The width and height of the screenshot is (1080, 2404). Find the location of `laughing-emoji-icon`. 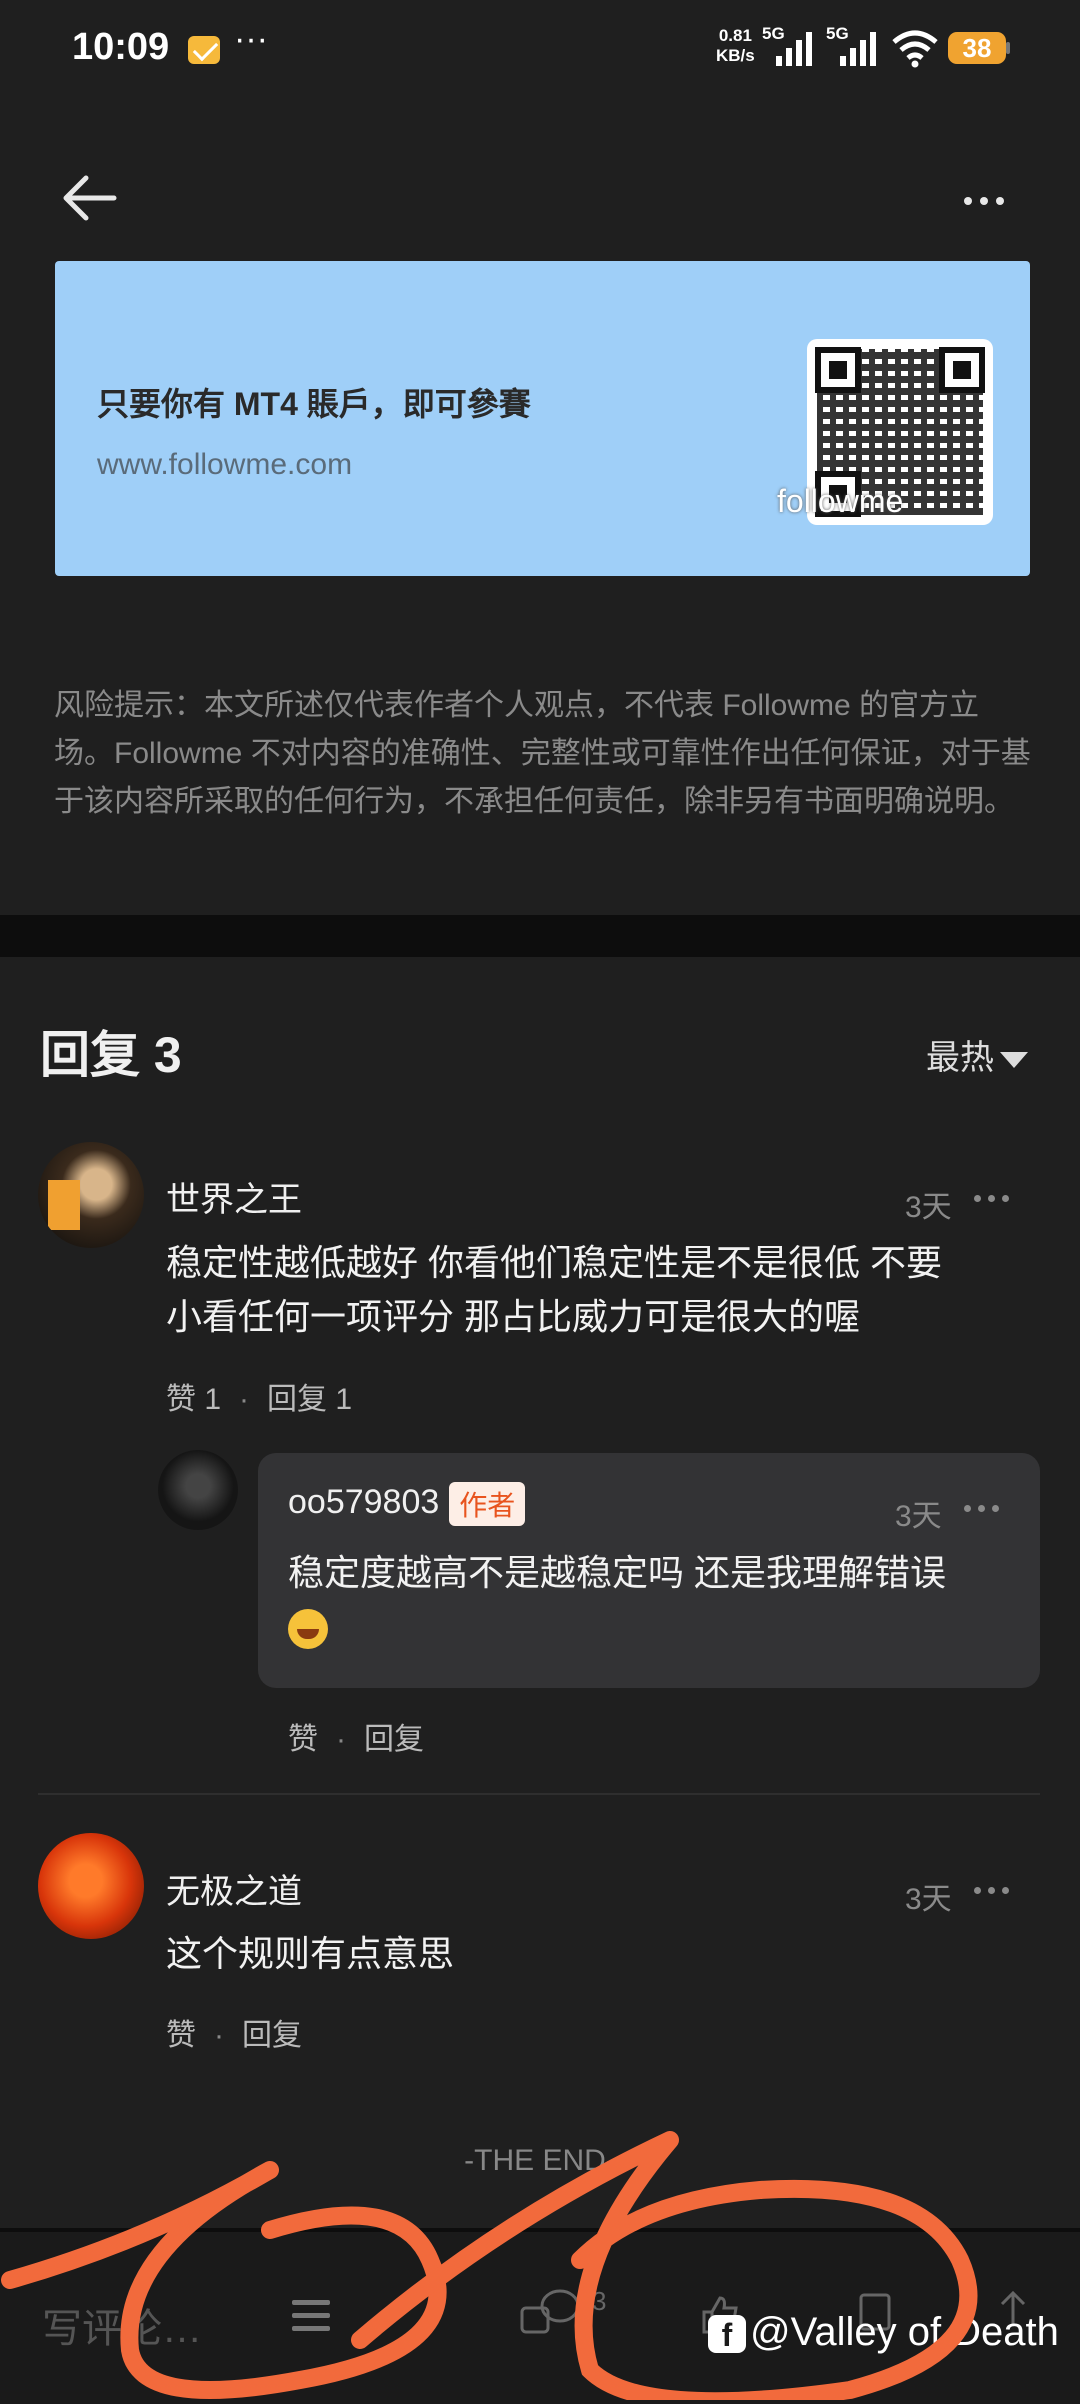

laughing-emoji-icon is located at coordinates (308, 1629).